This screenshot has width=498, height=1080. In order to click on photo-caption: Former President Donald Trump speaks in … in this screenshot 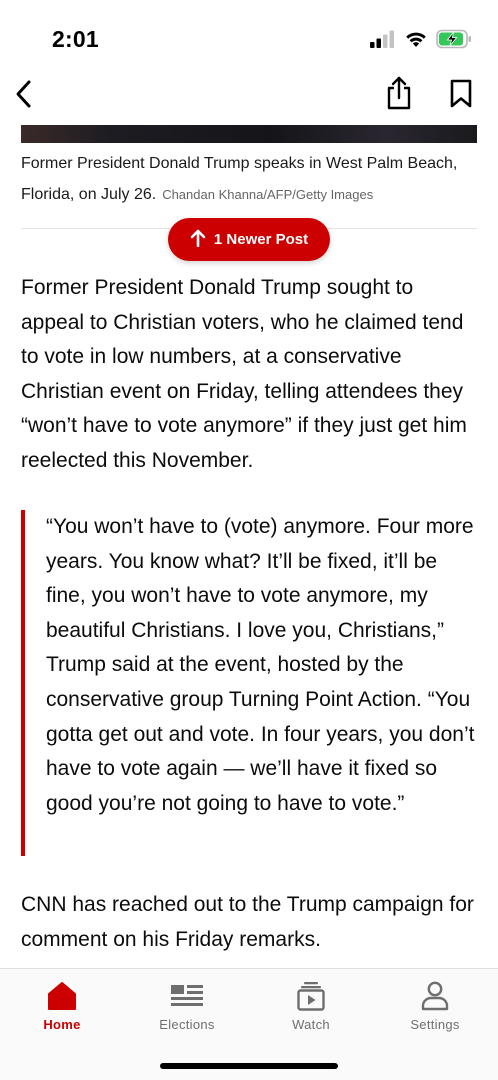, I will do `click(251, 179)`.